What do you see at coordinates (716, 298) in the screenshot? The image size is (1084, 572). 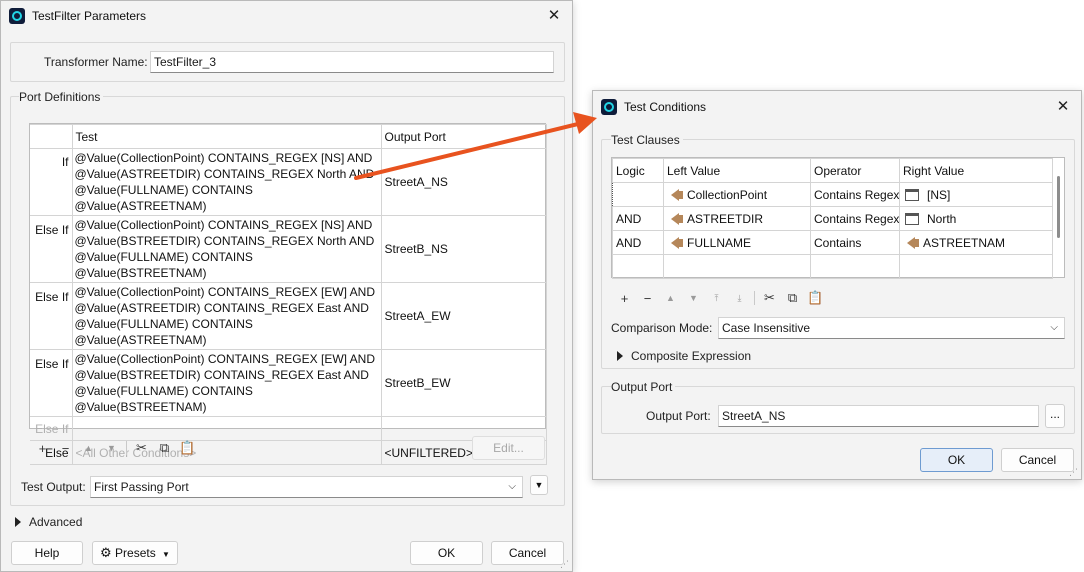 I see `move-top-icon: ⤒` at bounding box center [716, 298].